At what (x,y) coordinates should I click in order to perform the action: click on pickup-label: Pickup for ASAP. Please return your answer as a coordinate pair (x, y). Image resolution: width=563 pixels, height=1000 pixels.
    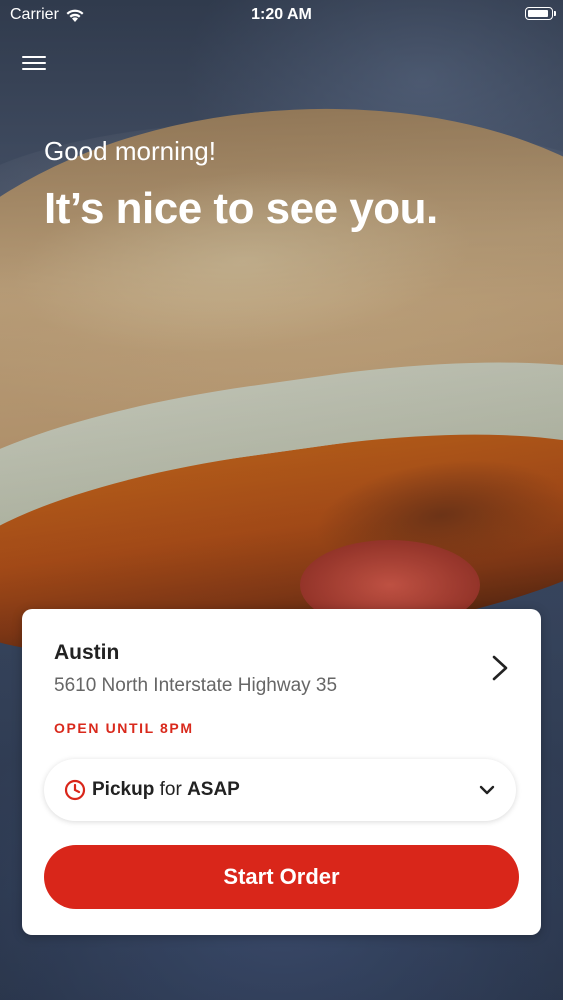
    Looking at the image, I should click on (166, 790).